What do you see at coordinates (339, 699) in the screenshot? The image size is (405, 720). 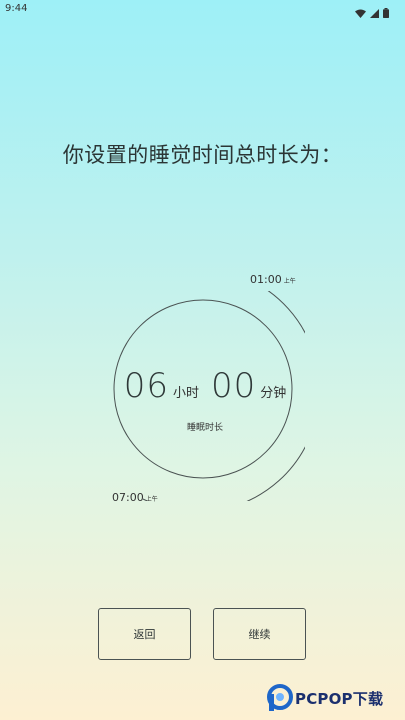 I see `watermark-text: PCPOP下载` at bounding box center [339, 699].